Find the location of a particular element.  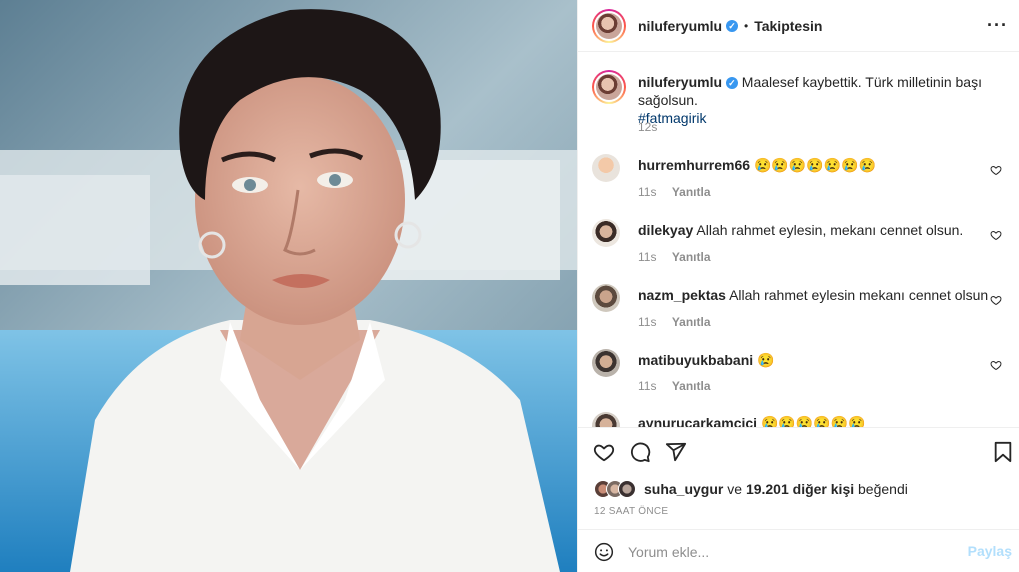

caption-username: niluferyumlu is located at coordinates (680, 82).